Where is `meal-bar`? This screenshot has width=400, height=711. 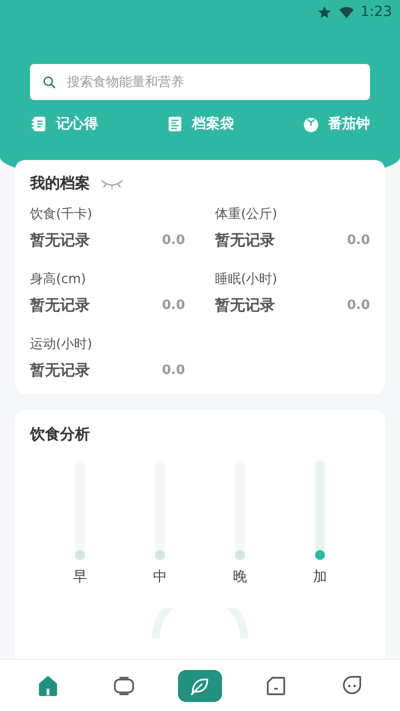
meal-bar is located at coordinates (320, 510).